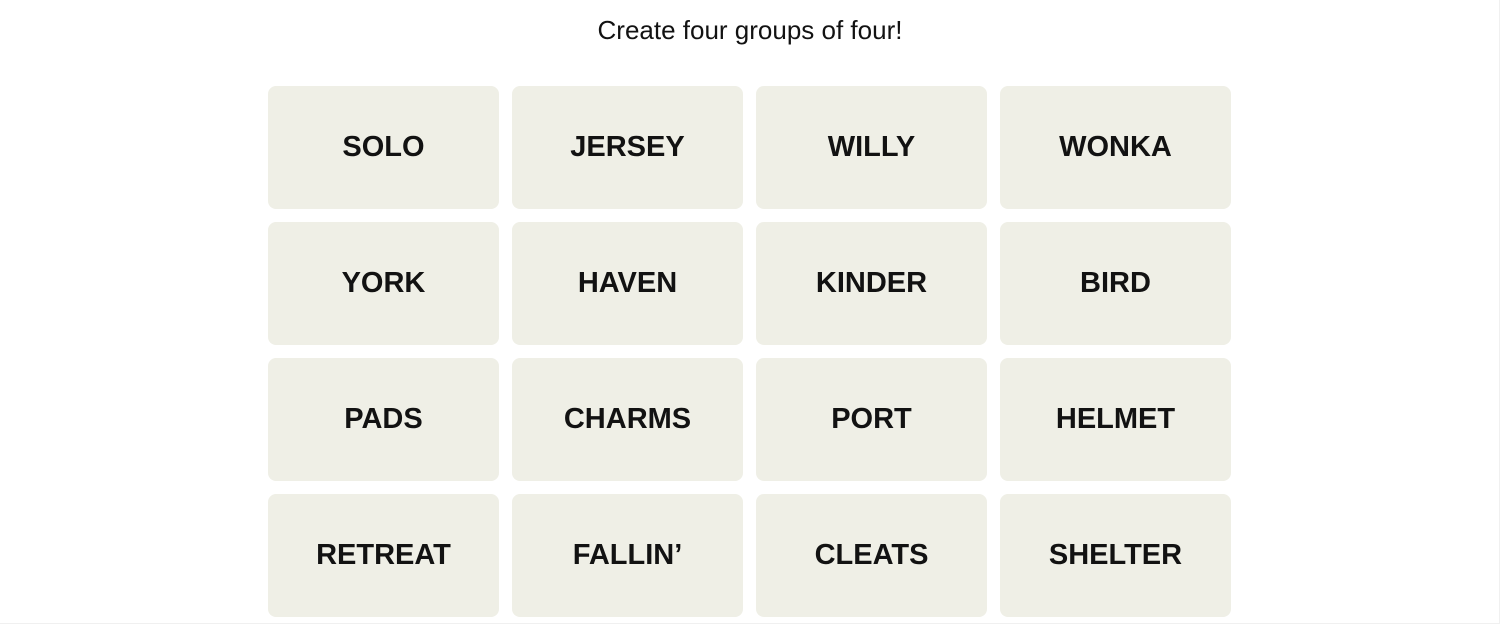 This screenshot has height=624, width=1500. I want to click on game-instructions: Create four groups of four!, so click(750, 30).